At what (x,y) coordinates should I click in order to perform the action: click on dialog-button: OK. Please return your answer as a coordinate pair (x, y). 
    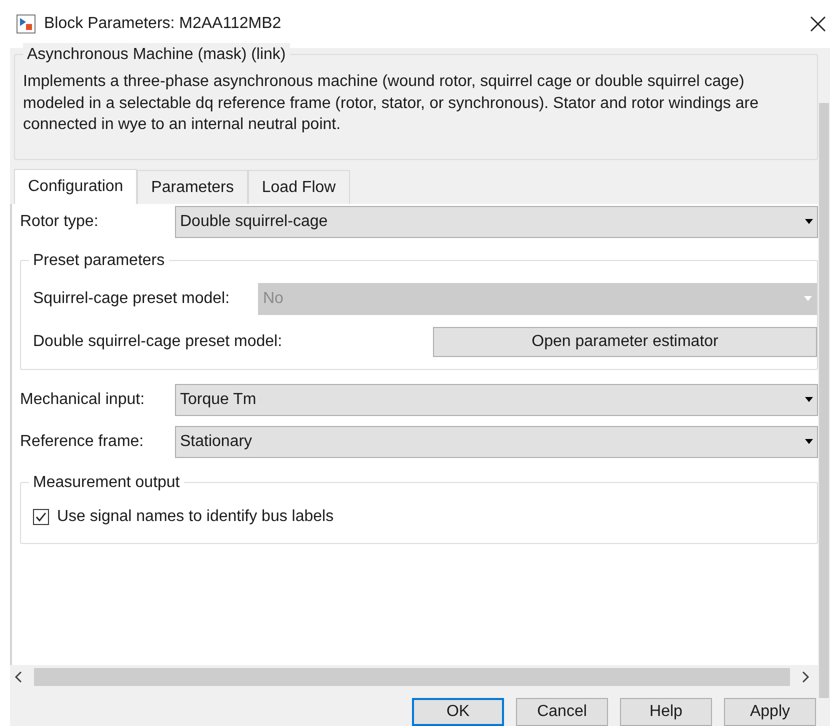
    Looking at the image, I should click on (458, 712).